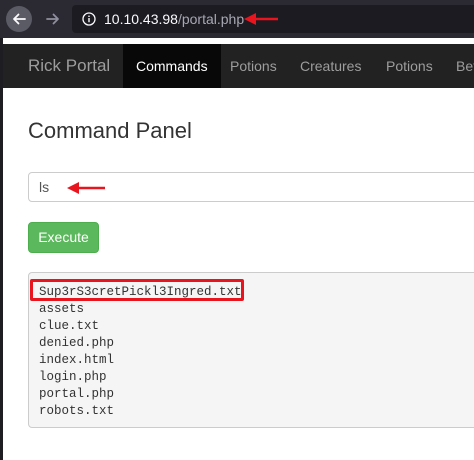  Describe the element at coordinates (89, 19) in the screenshot. I see `info-circle-icon` at that location.